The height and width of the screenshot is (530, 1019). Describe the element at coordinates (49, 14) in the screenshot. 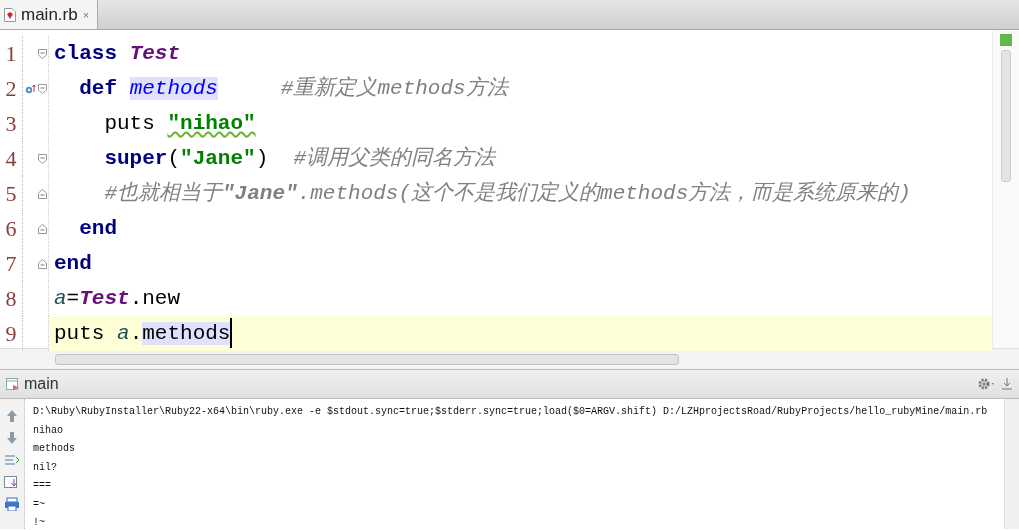

I see `file-tab: main.rb ×` at that location.